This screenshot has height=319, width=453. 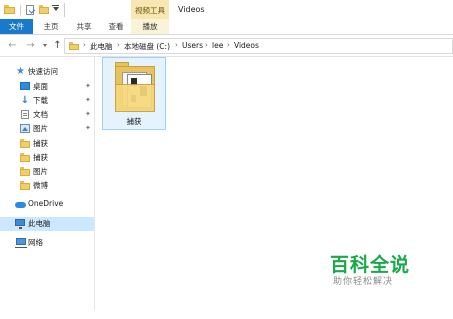 I want to click on ribbon-tabs: 文件 主页 共享 查看 播放, so click(x=226, y=27).